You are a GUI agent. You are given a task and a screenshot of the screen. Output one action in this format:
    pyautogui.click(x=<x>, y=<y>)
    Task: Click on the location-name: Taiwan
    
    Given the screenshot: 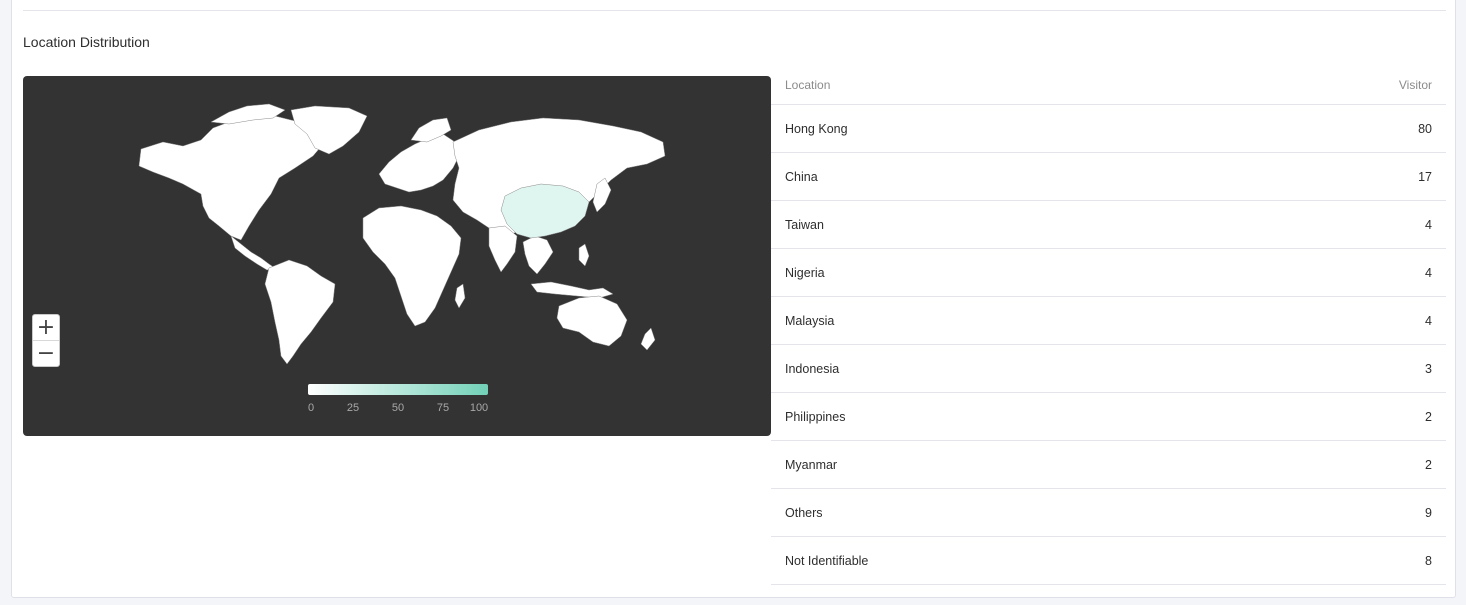 What is the action you would take?
    pyautogui.click(x=804, y=224)
    